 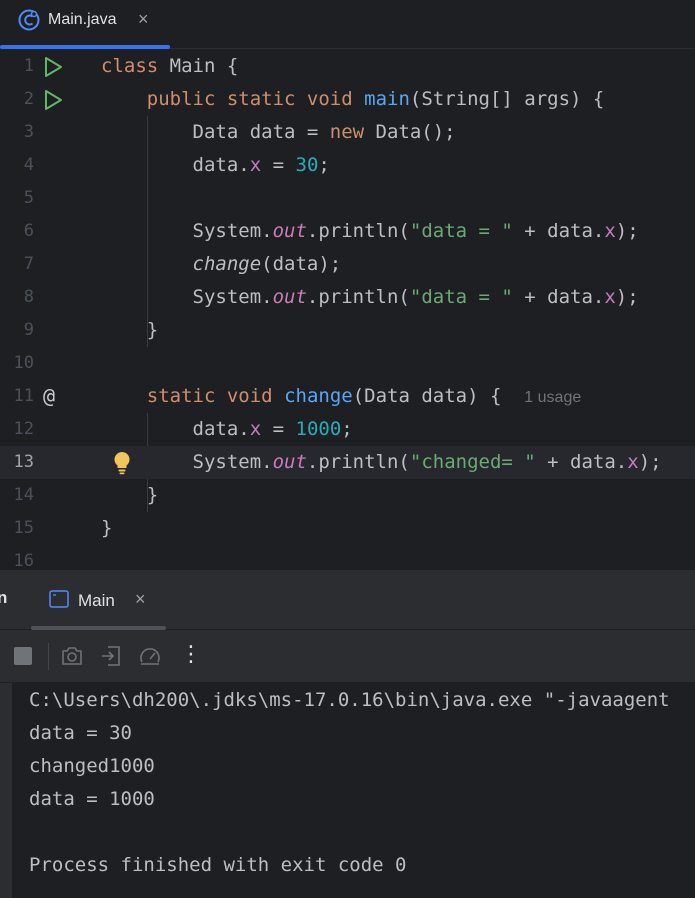 I want to click on line-number: 7, so click(x=28, y=264).